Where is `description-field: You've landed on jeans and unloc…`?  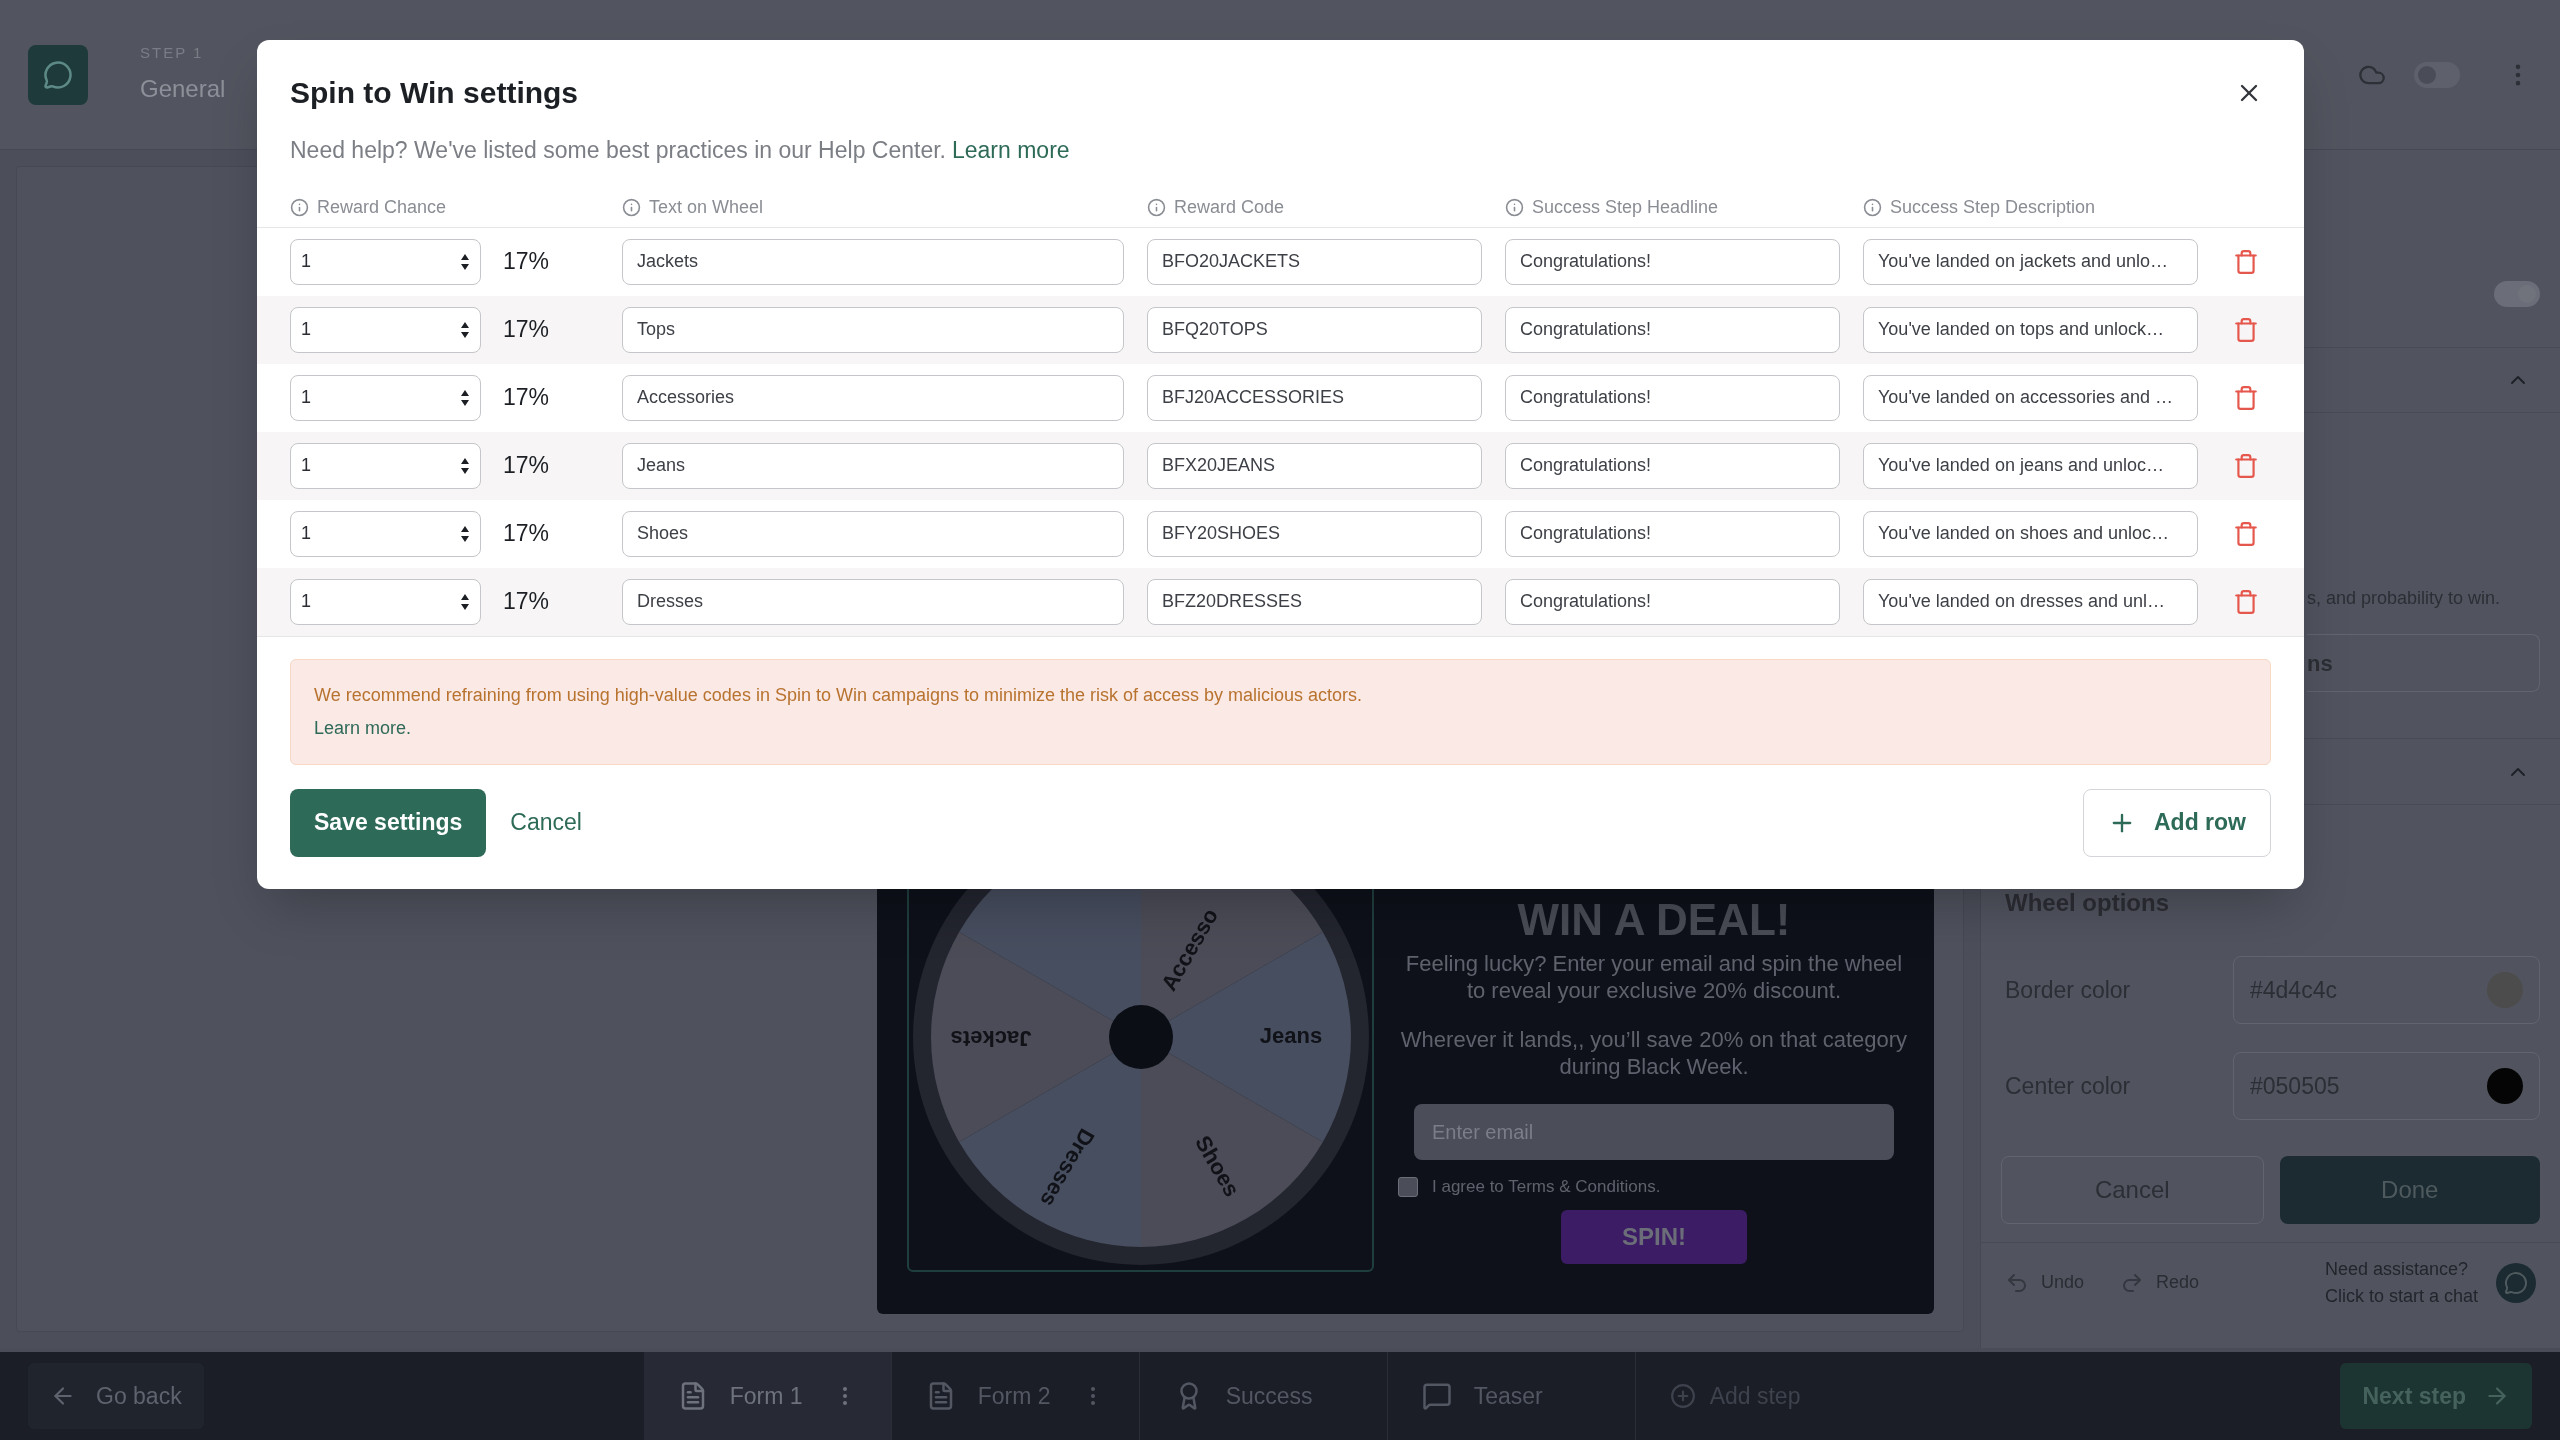
description-field: You've landed on jeans and unloc… is located at coordinates (2030, 465).